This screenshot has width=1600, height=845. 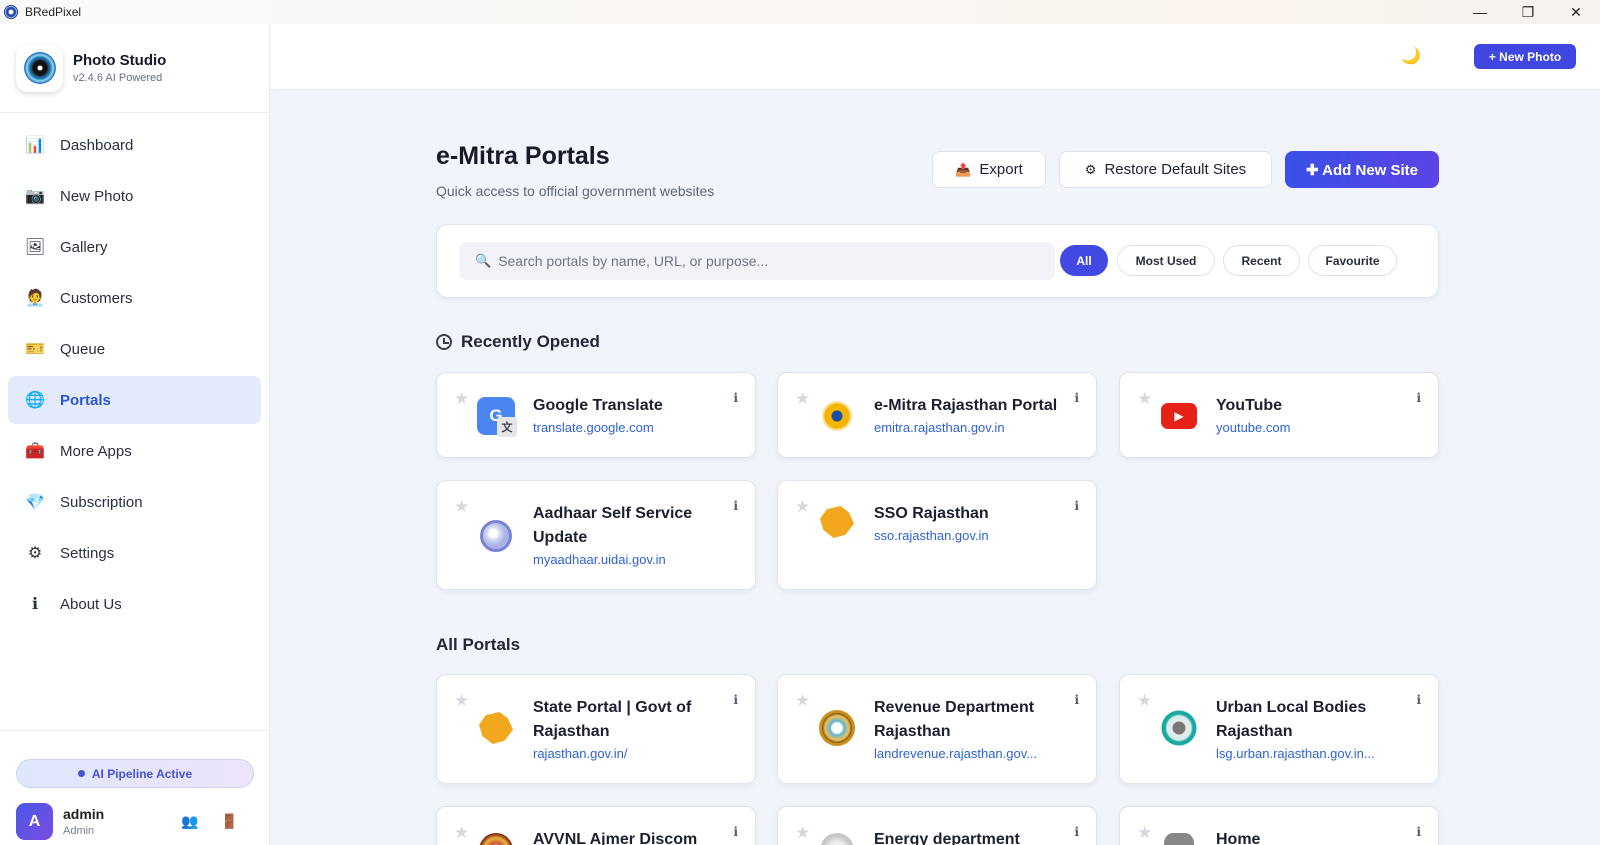 What do you see at coordinates (1249, 405) in the screenshot?
I see `portal-title: YouTube` at bounding box center [1249, 405].